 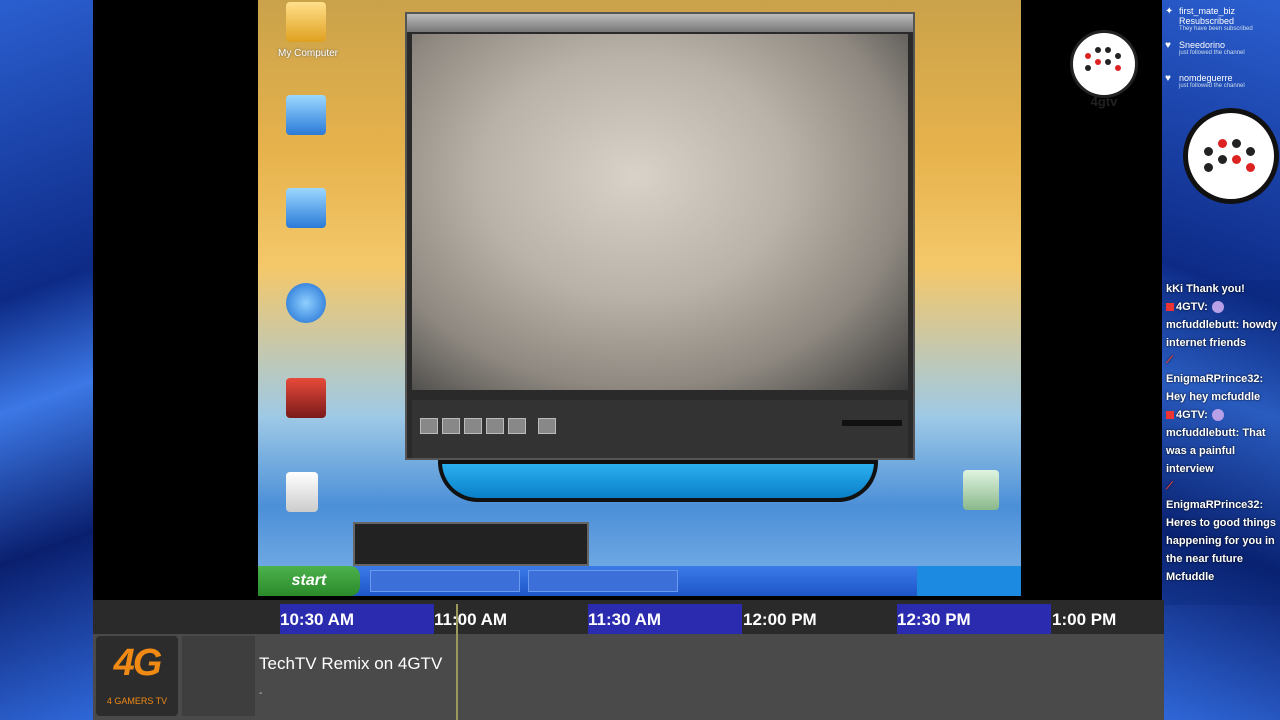 What do you see at coordinates (307, 53) in the screenshot?
I see `desktop-icon-label: My Computer` at bounding box center [307, 53].